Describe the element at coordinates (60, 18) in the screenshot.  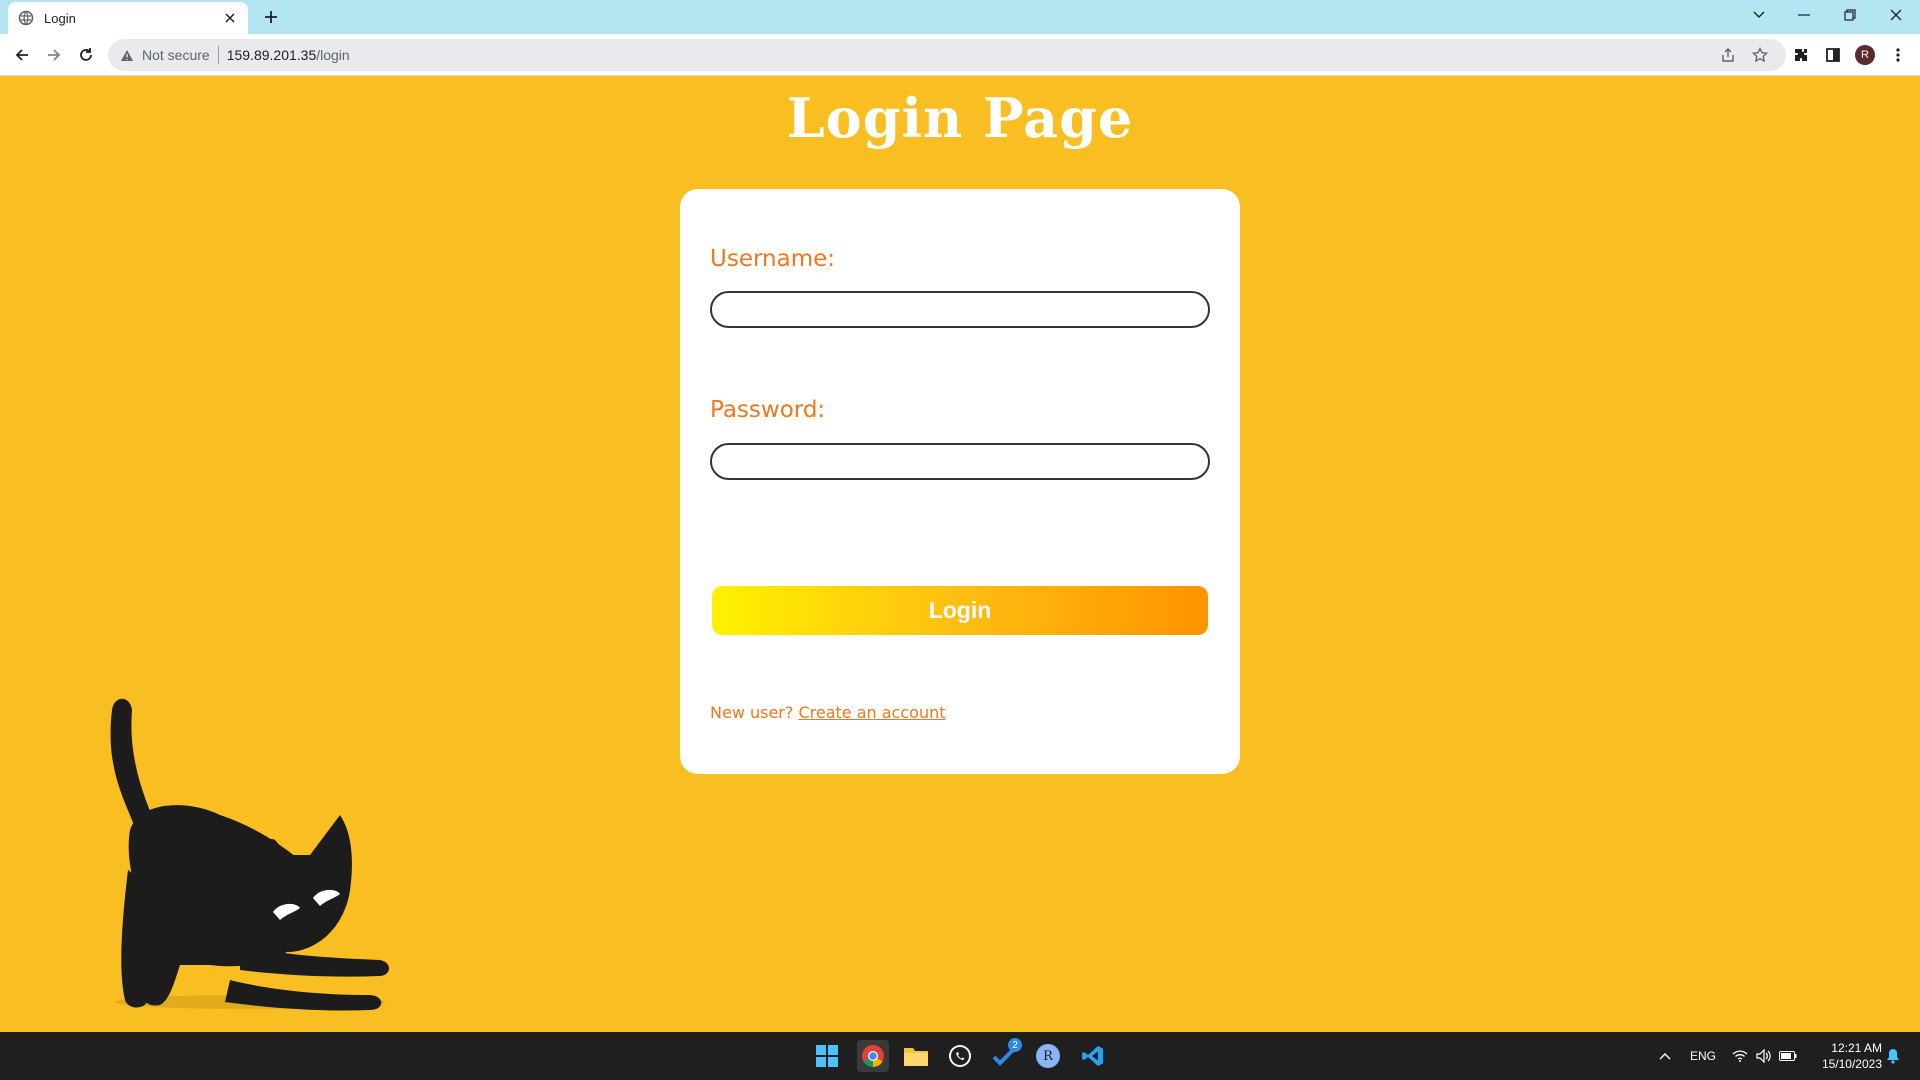
I see `tab-title: Login` at that location.